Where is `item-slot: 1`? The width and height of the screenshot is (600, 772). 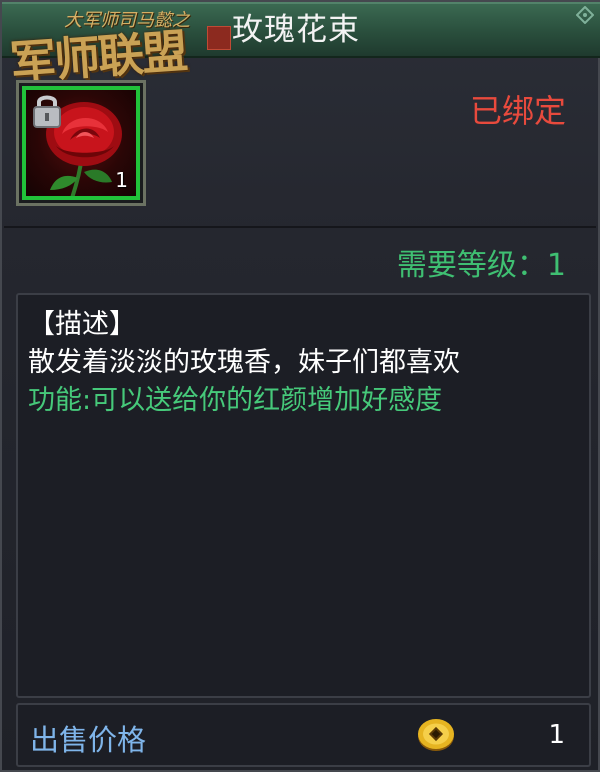 item-slot: 1 is located at coordinates (81, 143).